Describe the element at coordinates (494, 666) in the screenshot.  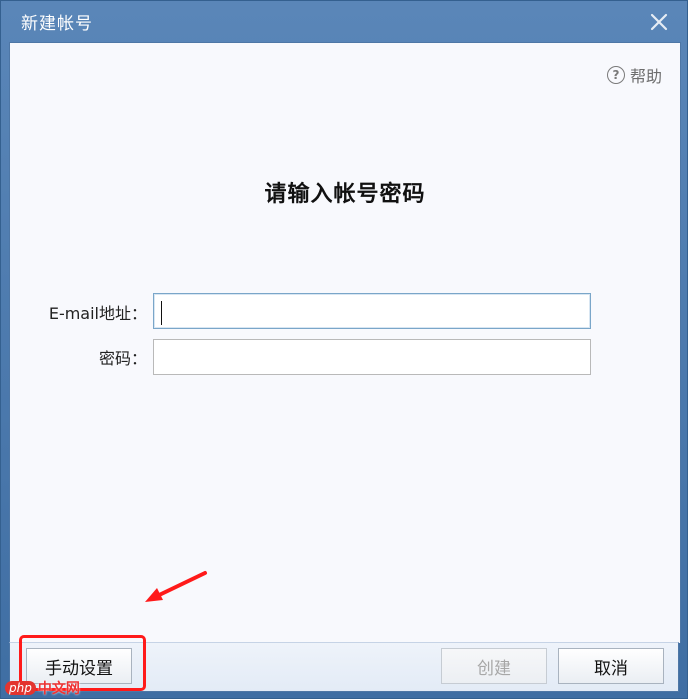
I see `create-button: 创建` at that location.